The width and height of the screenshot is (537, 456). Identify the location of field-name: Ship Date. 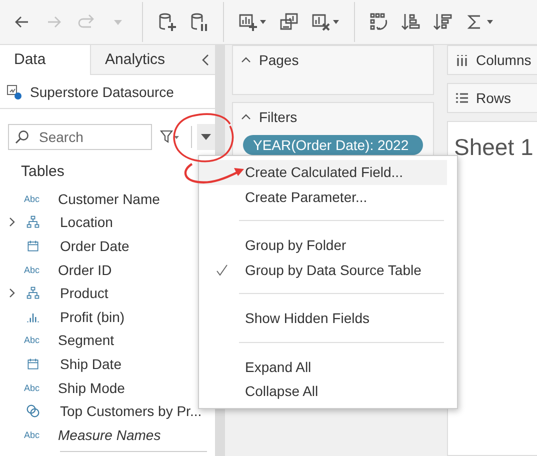
(91, 364).